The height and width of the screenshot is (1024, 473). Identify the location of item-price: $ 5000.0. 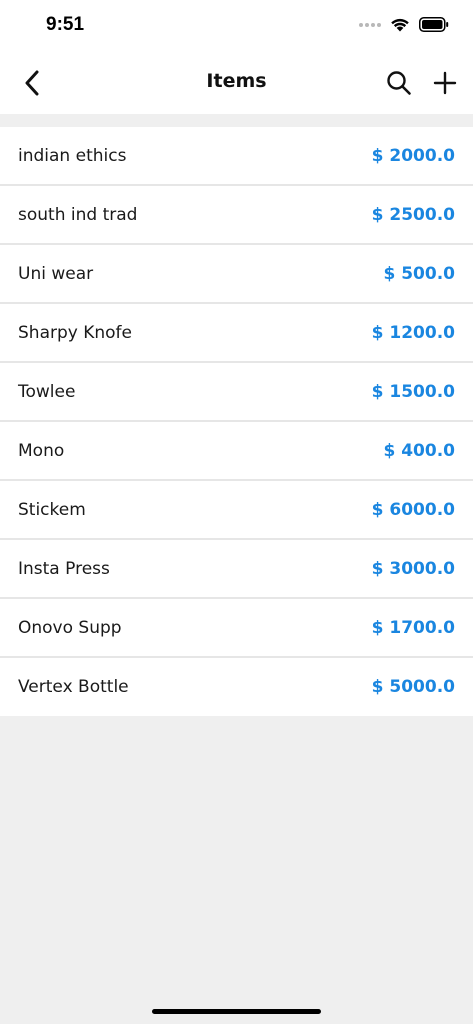
(413, 687).